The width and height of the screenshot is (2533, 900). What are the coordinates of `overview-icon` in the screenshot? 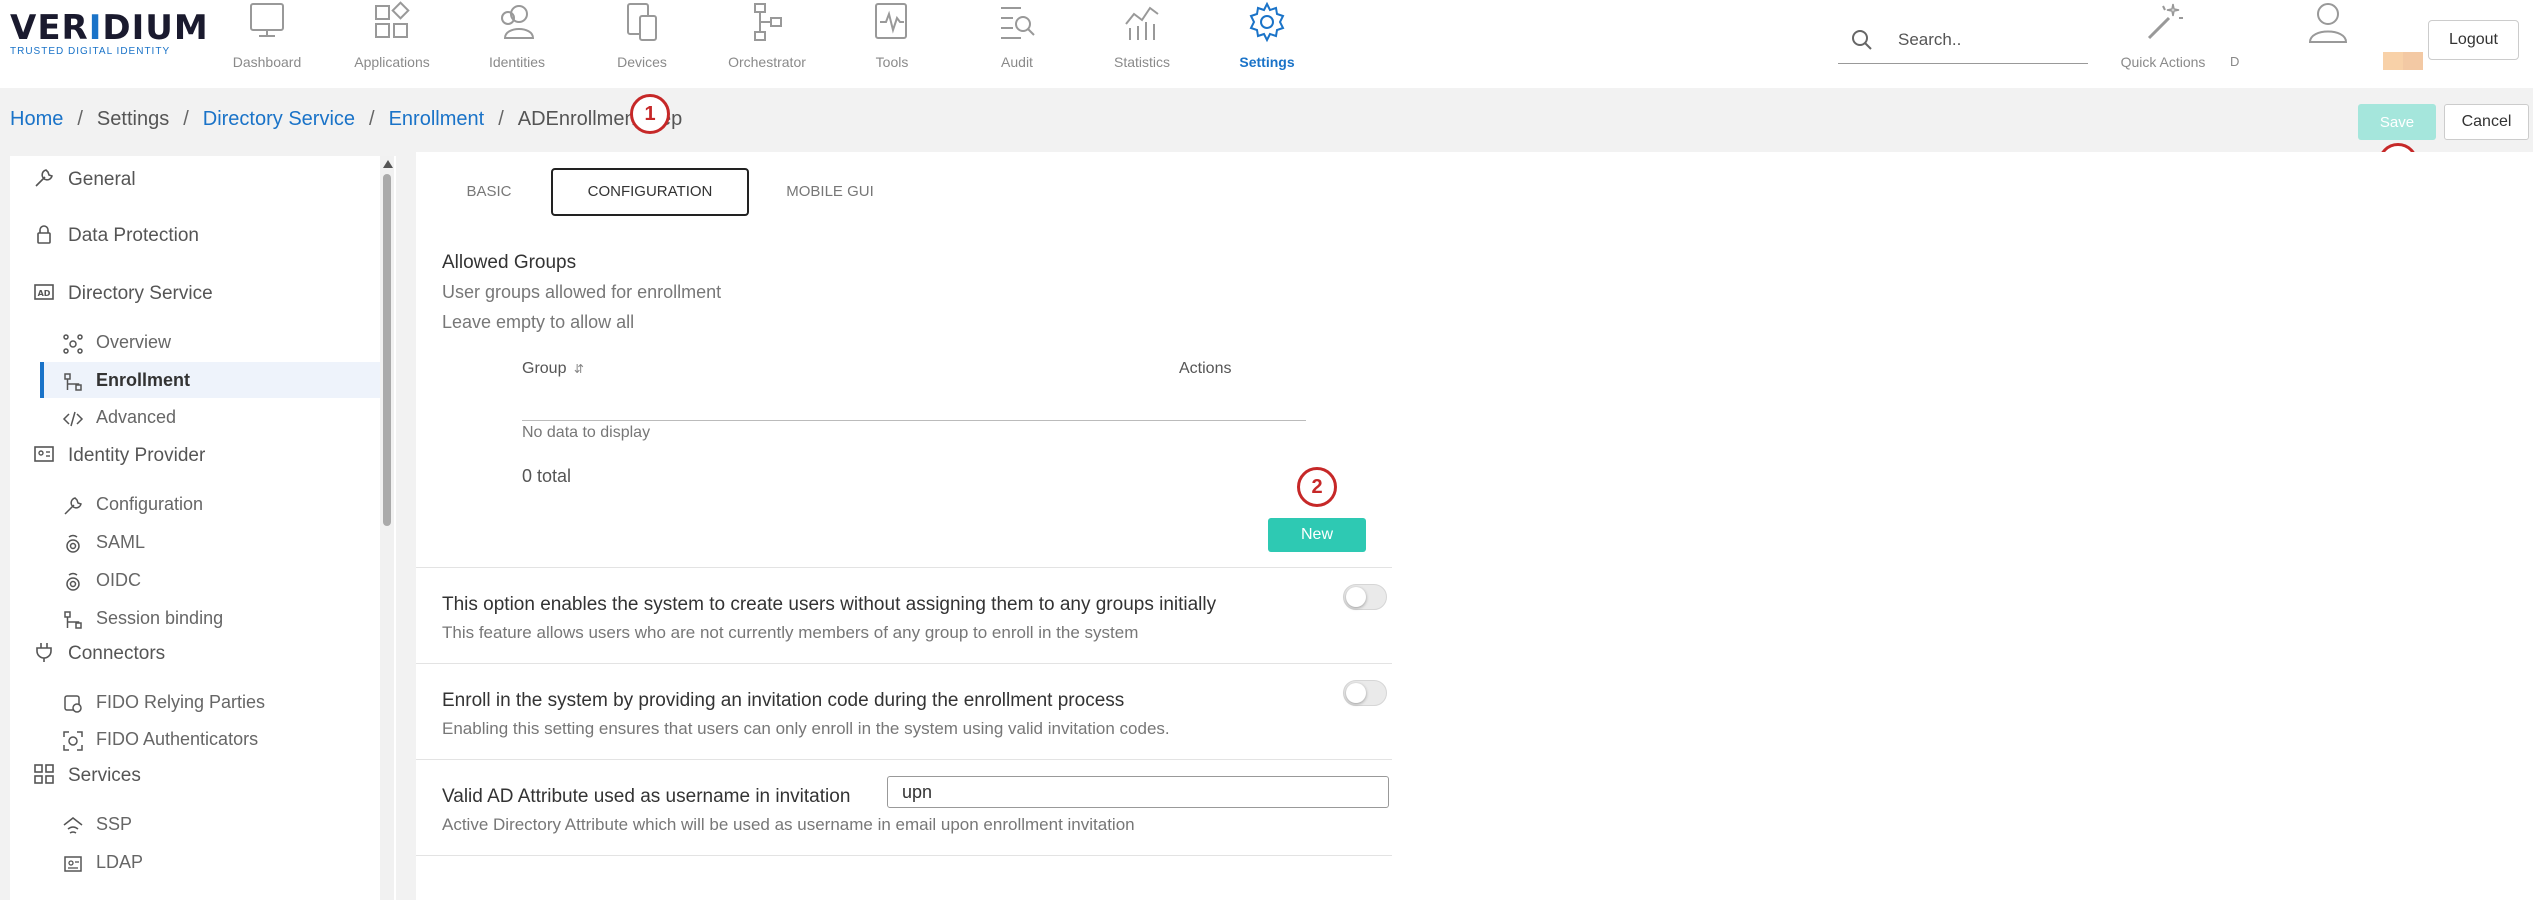 It's located at (73, 342).